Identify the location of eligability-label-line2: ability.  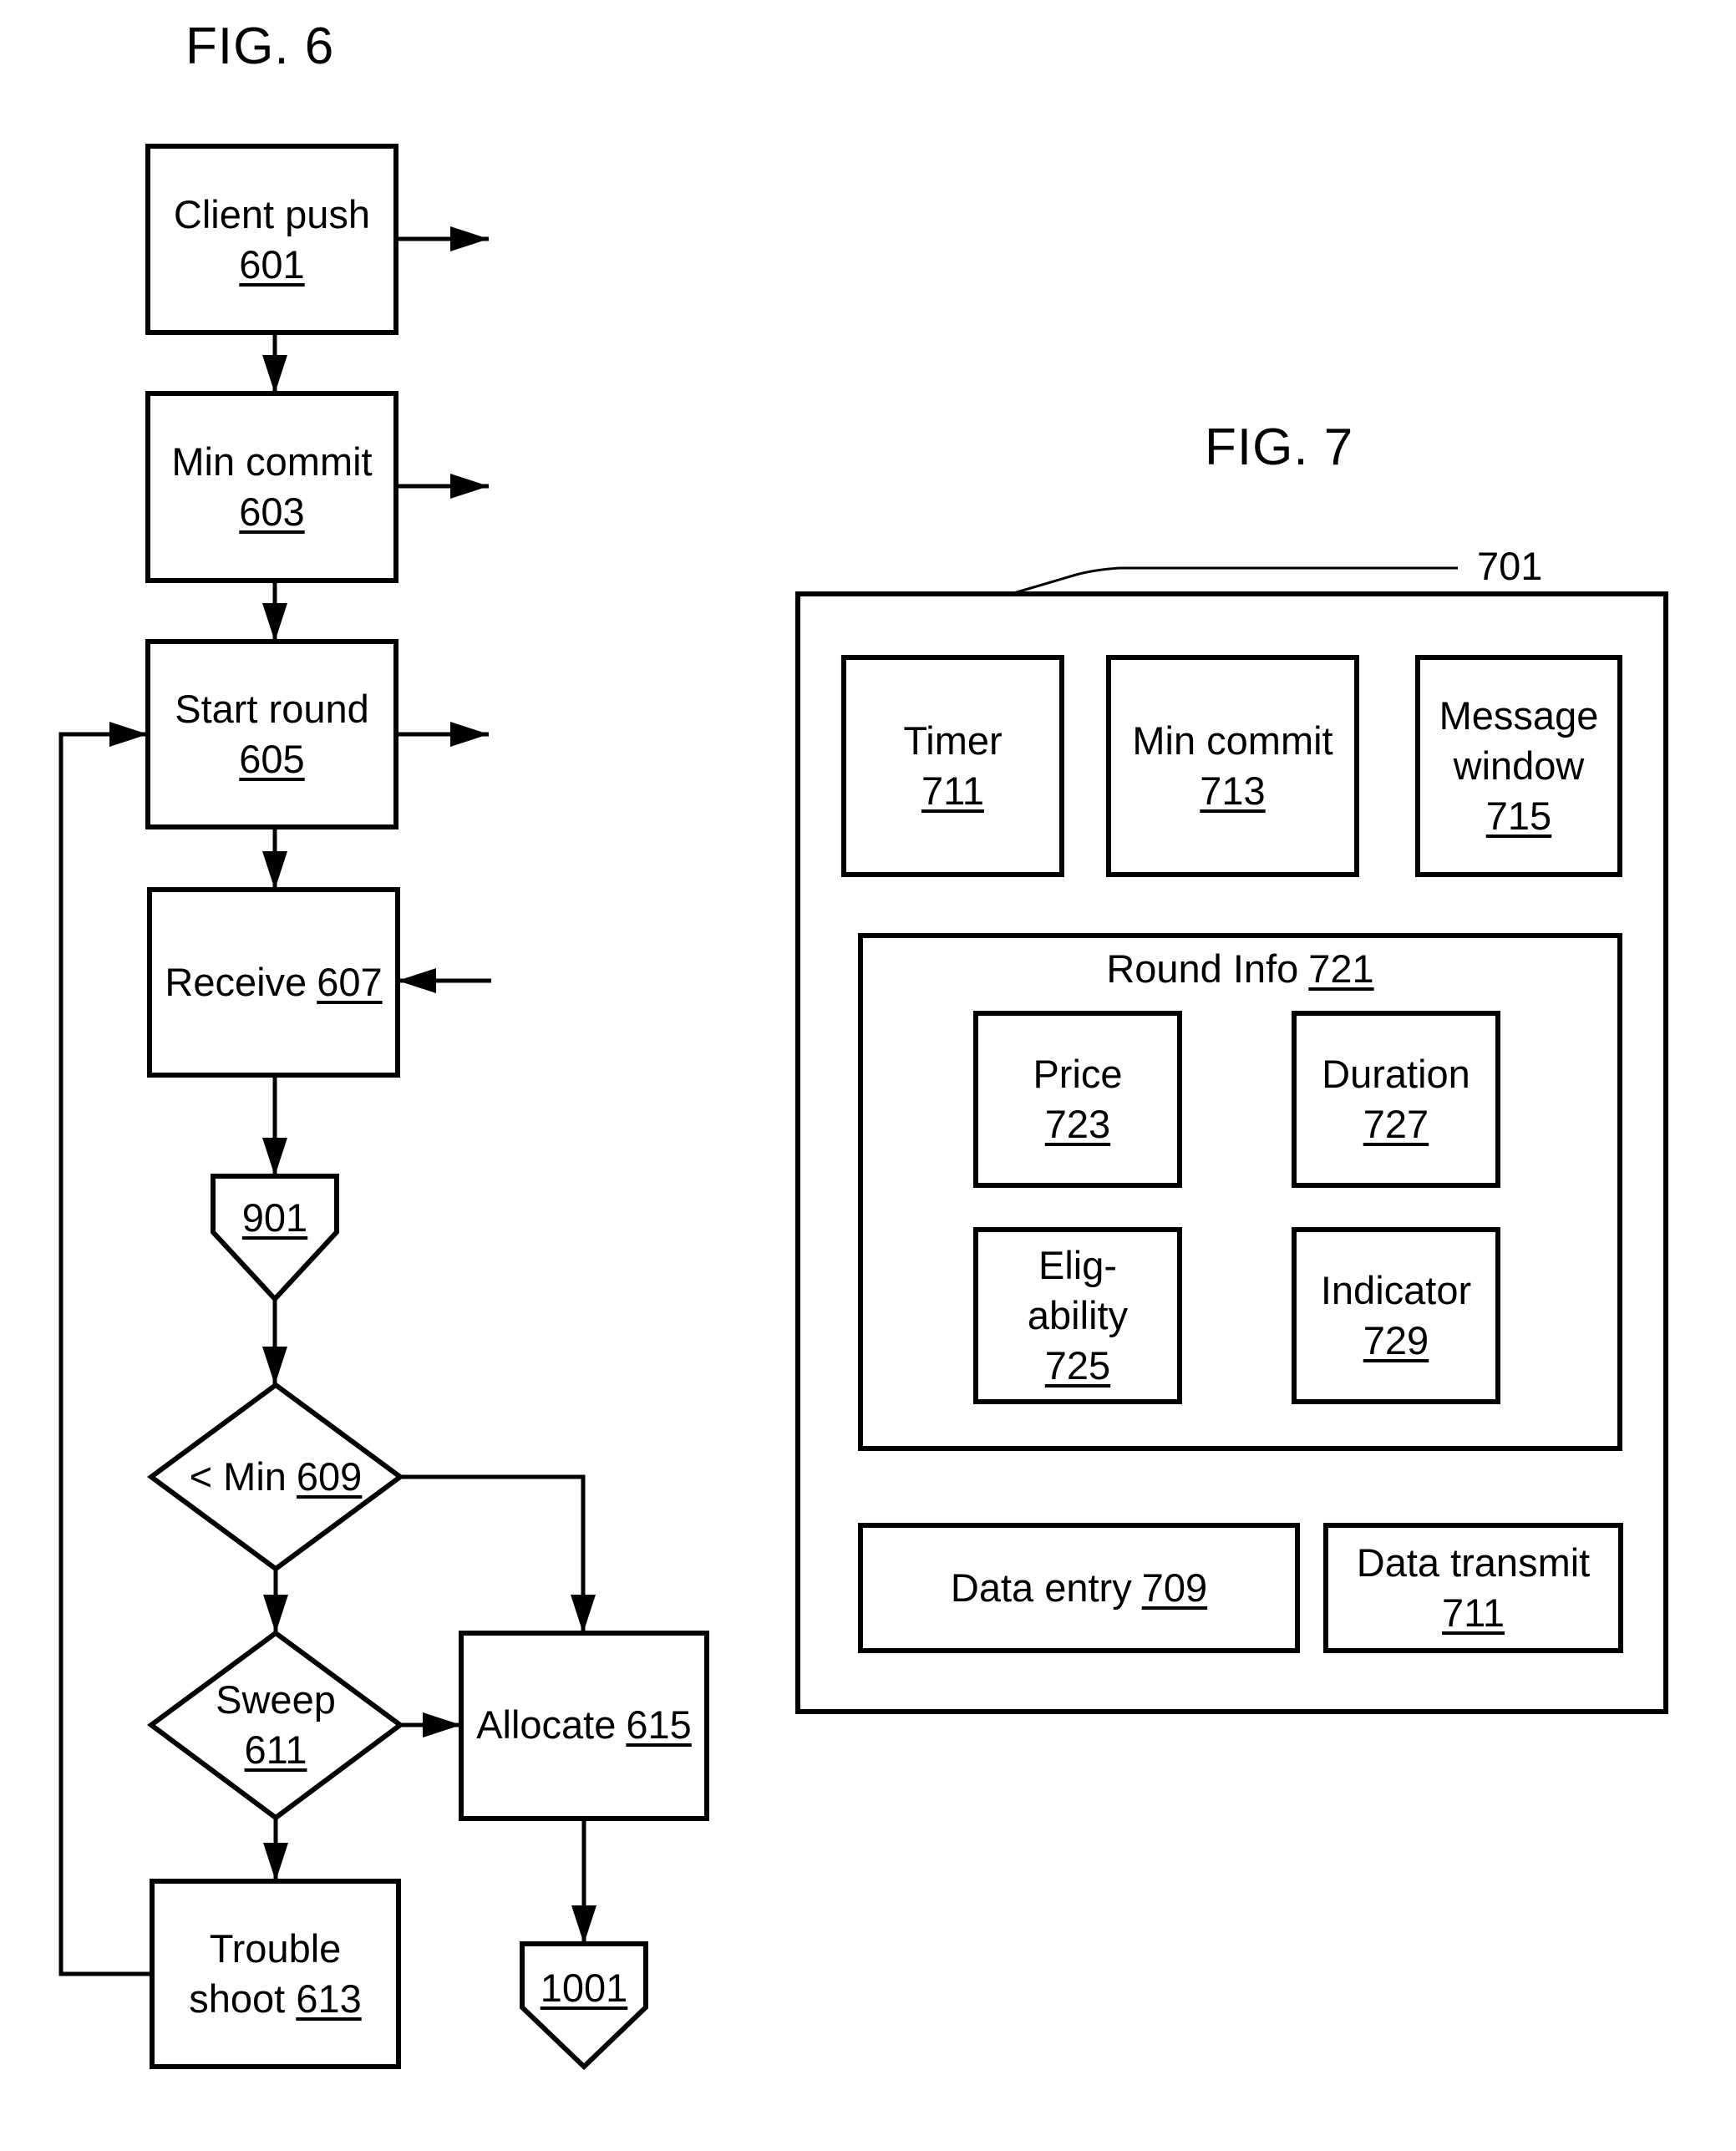
(1078, 1315).